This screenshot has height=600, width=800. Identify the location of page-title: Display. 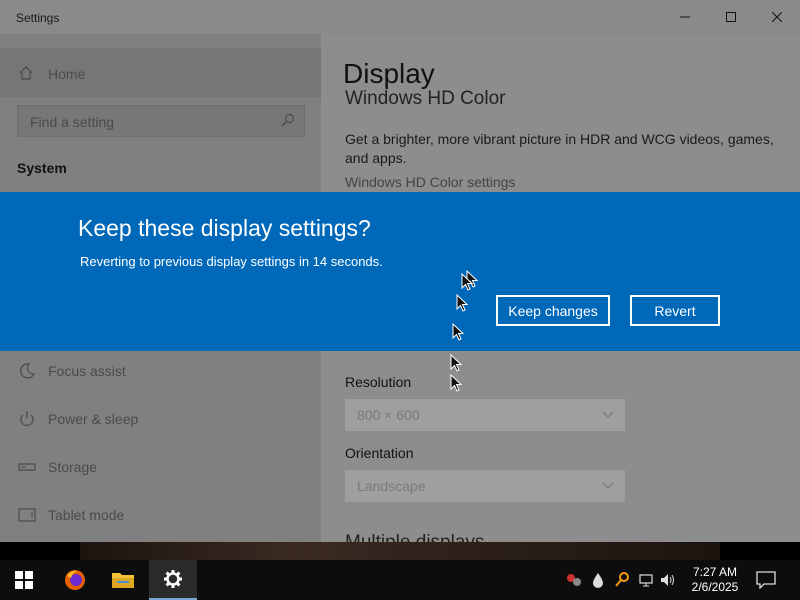
(389, 73).